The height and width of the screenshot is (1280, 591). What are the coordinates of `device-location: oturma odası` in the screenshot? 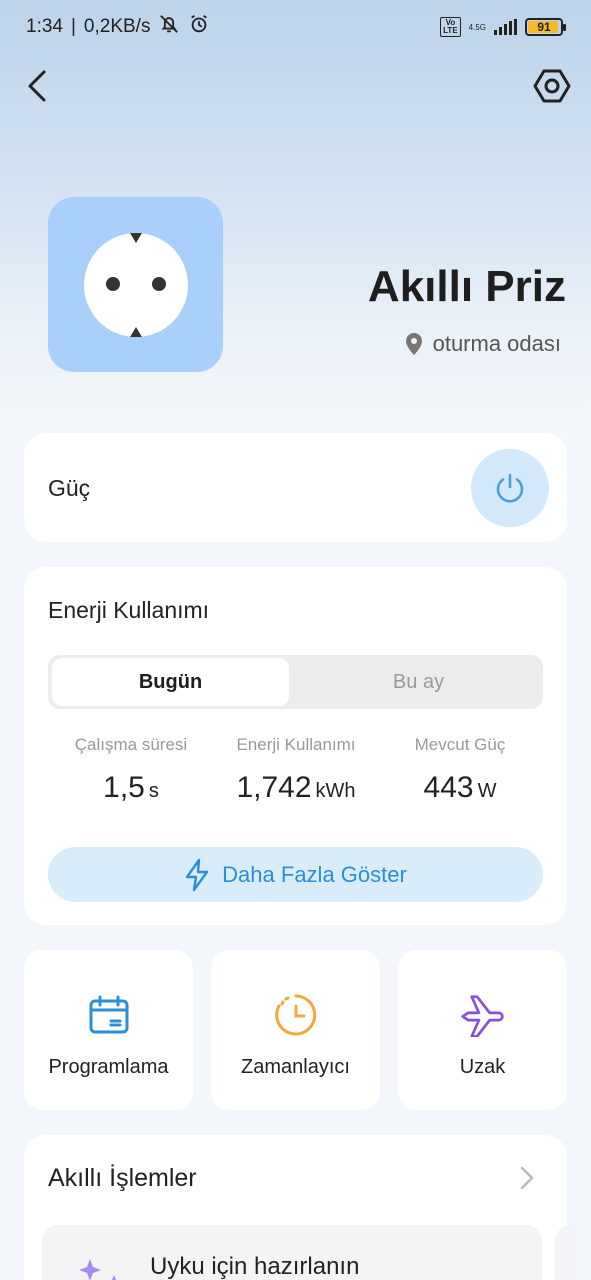 It's located at (483, 344).